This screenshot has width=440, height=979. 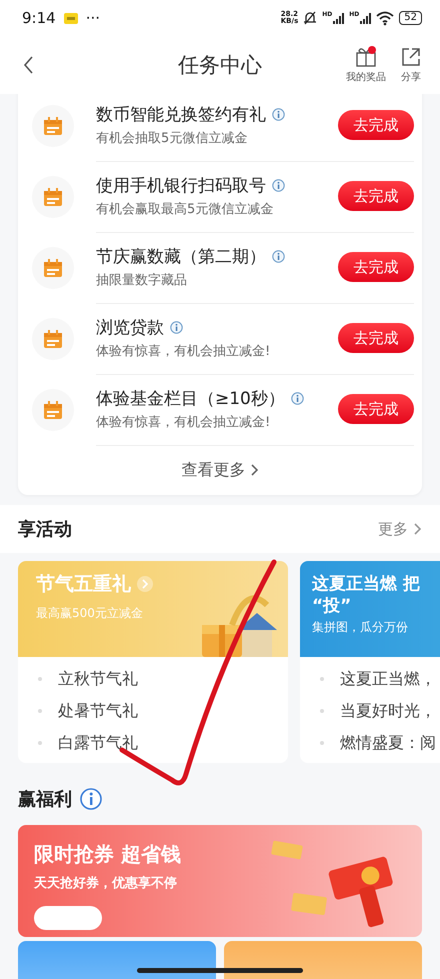 I want to click on section-title: 赢福利, so click(x=45, y=799).